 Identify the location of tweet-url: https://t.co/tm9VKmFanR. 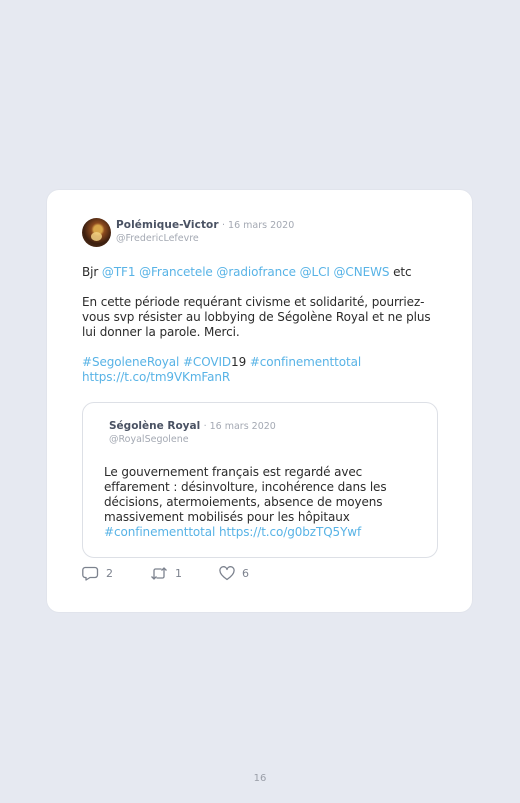
(156, 377).